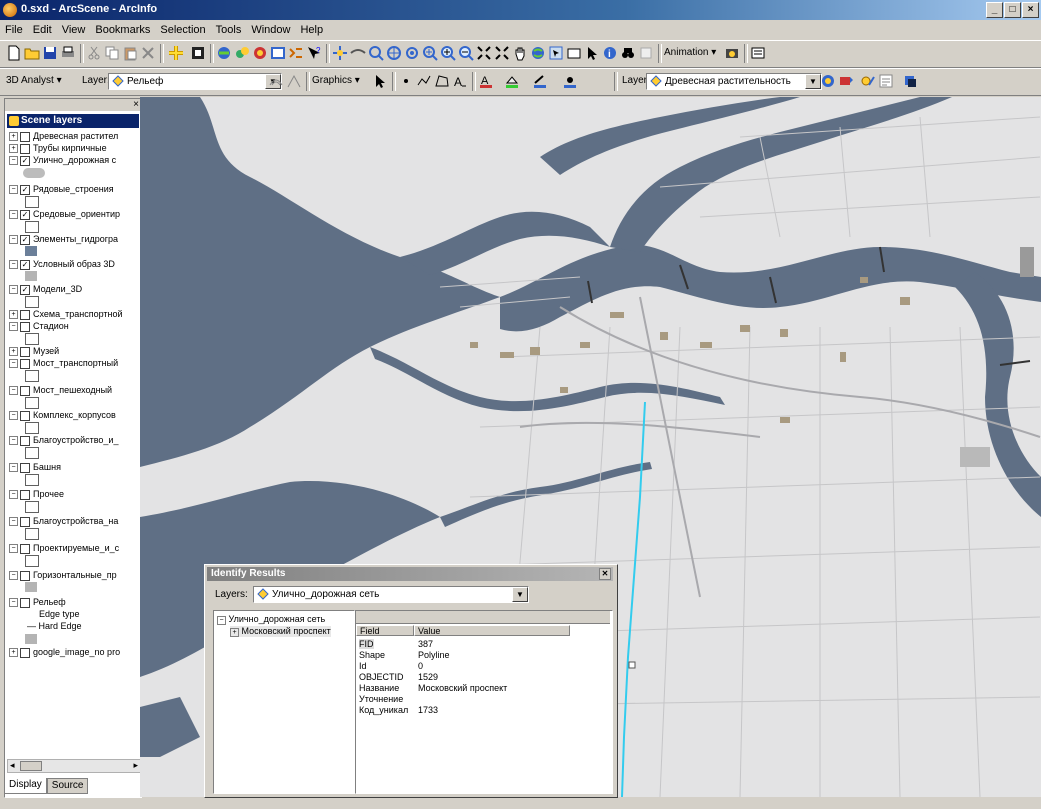 This screenshot has height=809, width=1041. What do you see at coordinates (64, 214) in the screenshot?
I see `layer-row: − ✓ Средовые_ориентир` at bounding box center [64, 214].